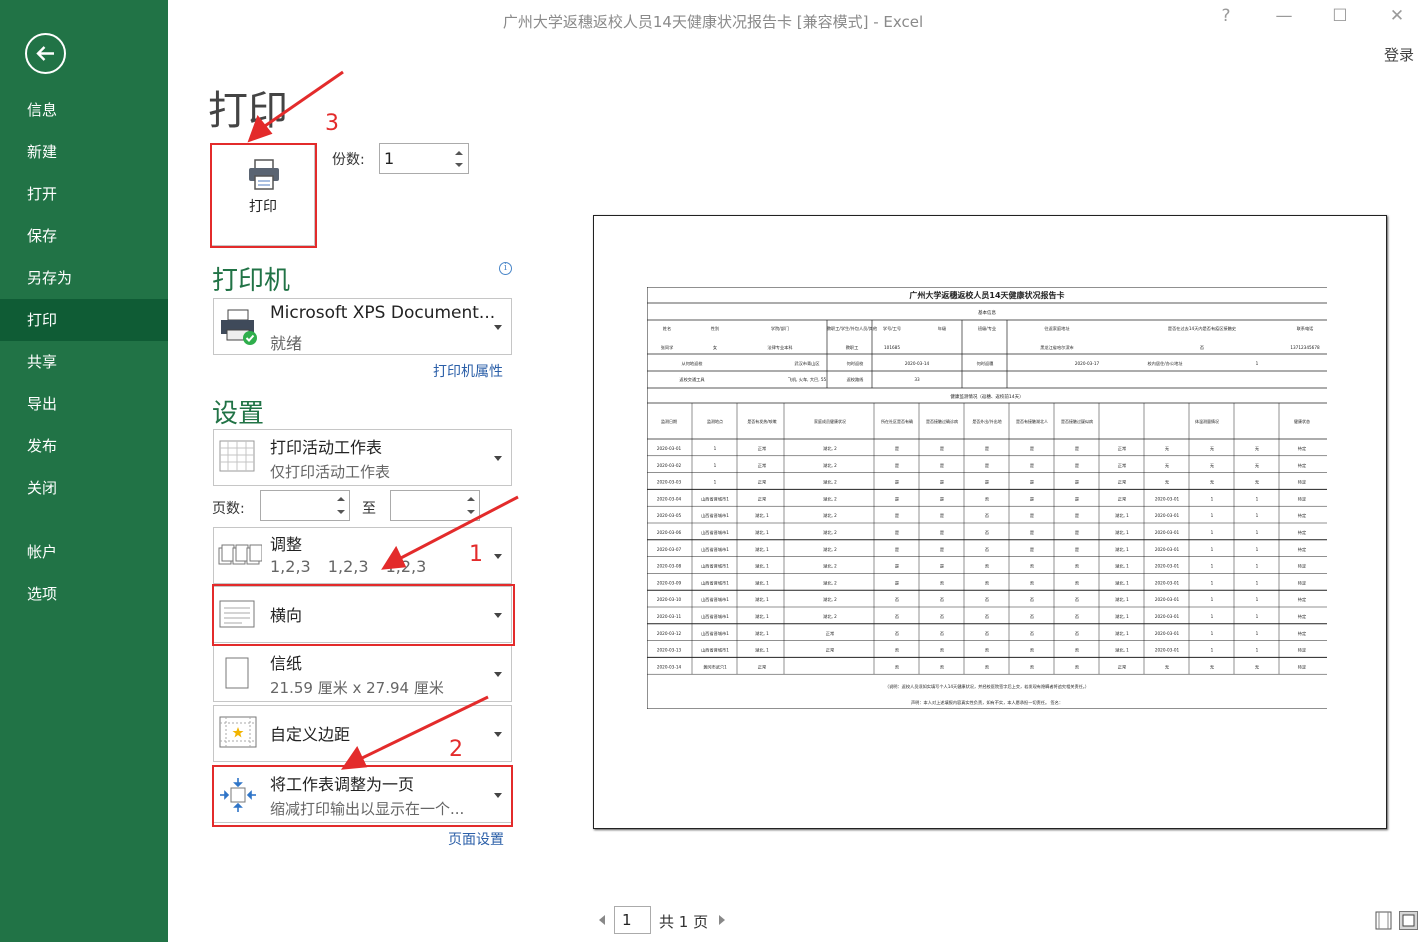 The height and width of the screenshot is (942, 1427). I want to click on paper-size-dropdown: 信纸 21.59 厘米 x 27.94 厘米, so click(362, 673).